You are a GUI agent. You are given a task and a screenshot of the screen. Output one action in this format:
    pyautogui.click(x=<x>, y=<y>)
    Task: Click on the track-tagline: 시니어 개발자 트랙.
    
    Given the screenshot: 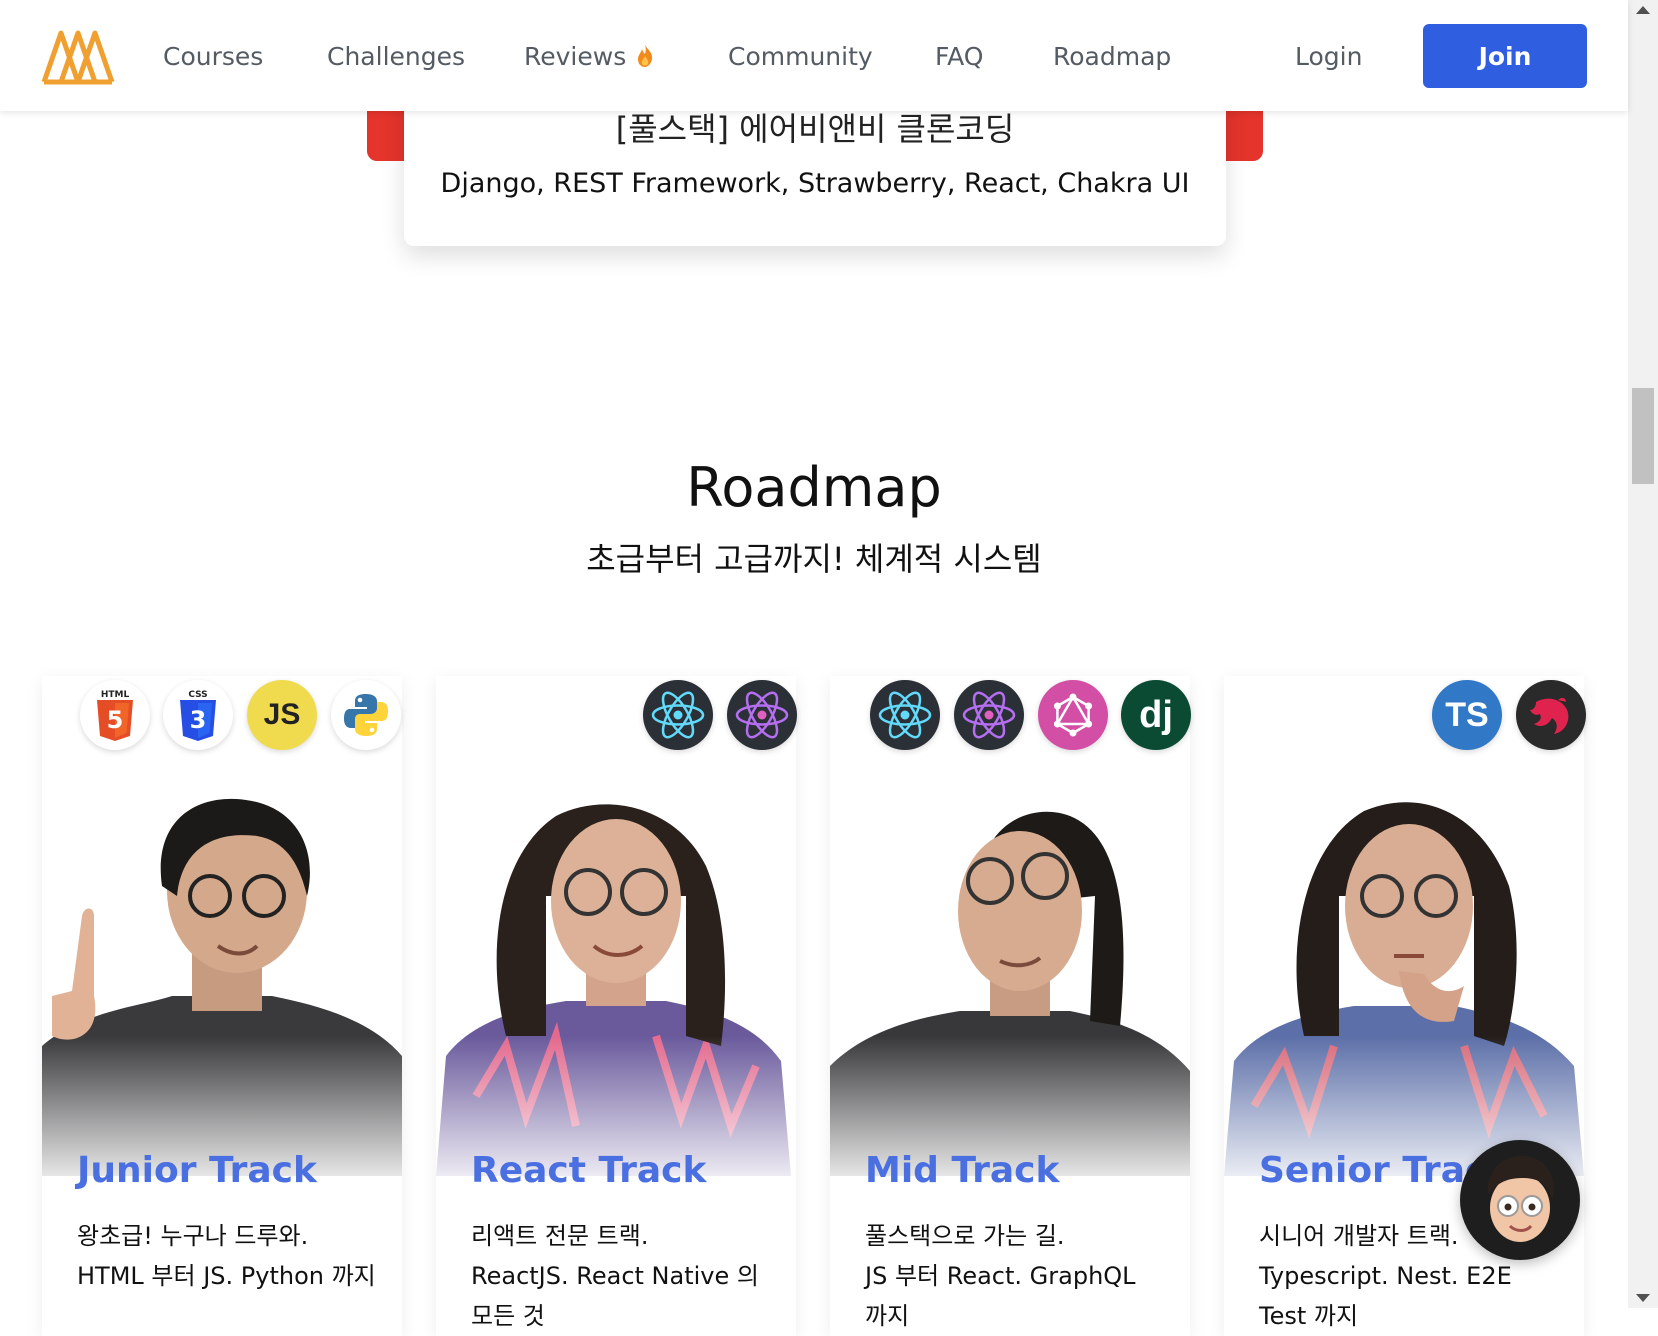 What is the action you would take?
    pyautogui.click(x=1359, y=1236)
    